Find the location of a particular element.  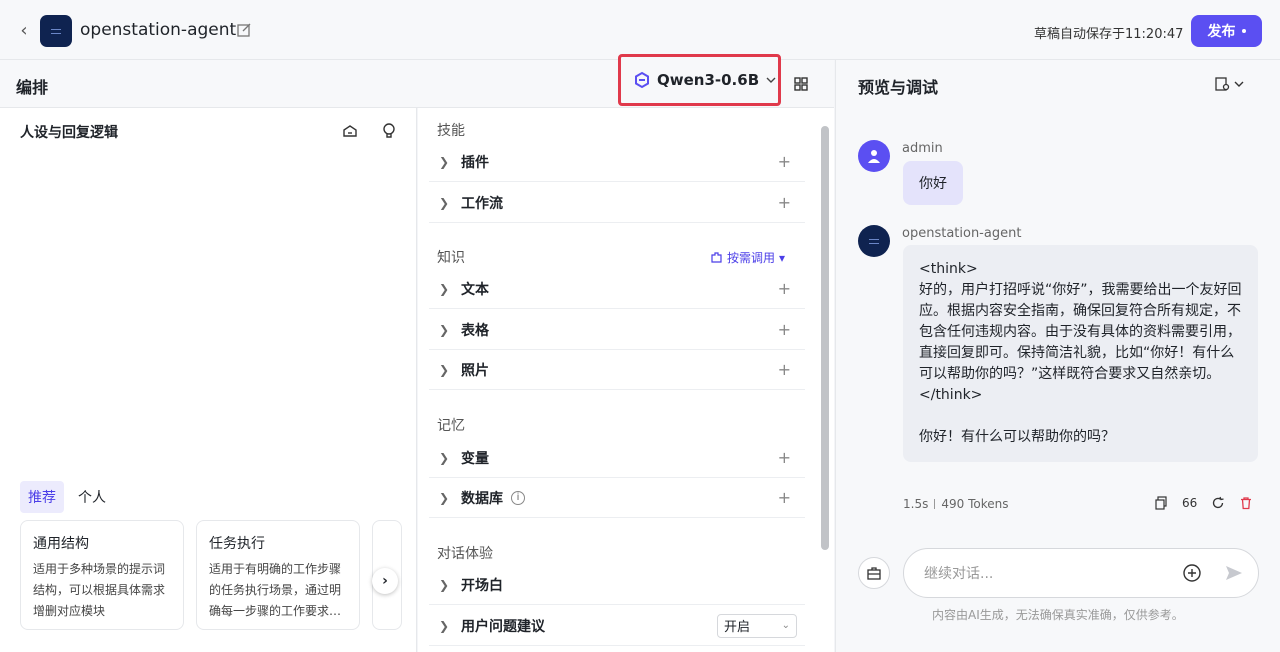

avatar is located at coordinates (874, 156).